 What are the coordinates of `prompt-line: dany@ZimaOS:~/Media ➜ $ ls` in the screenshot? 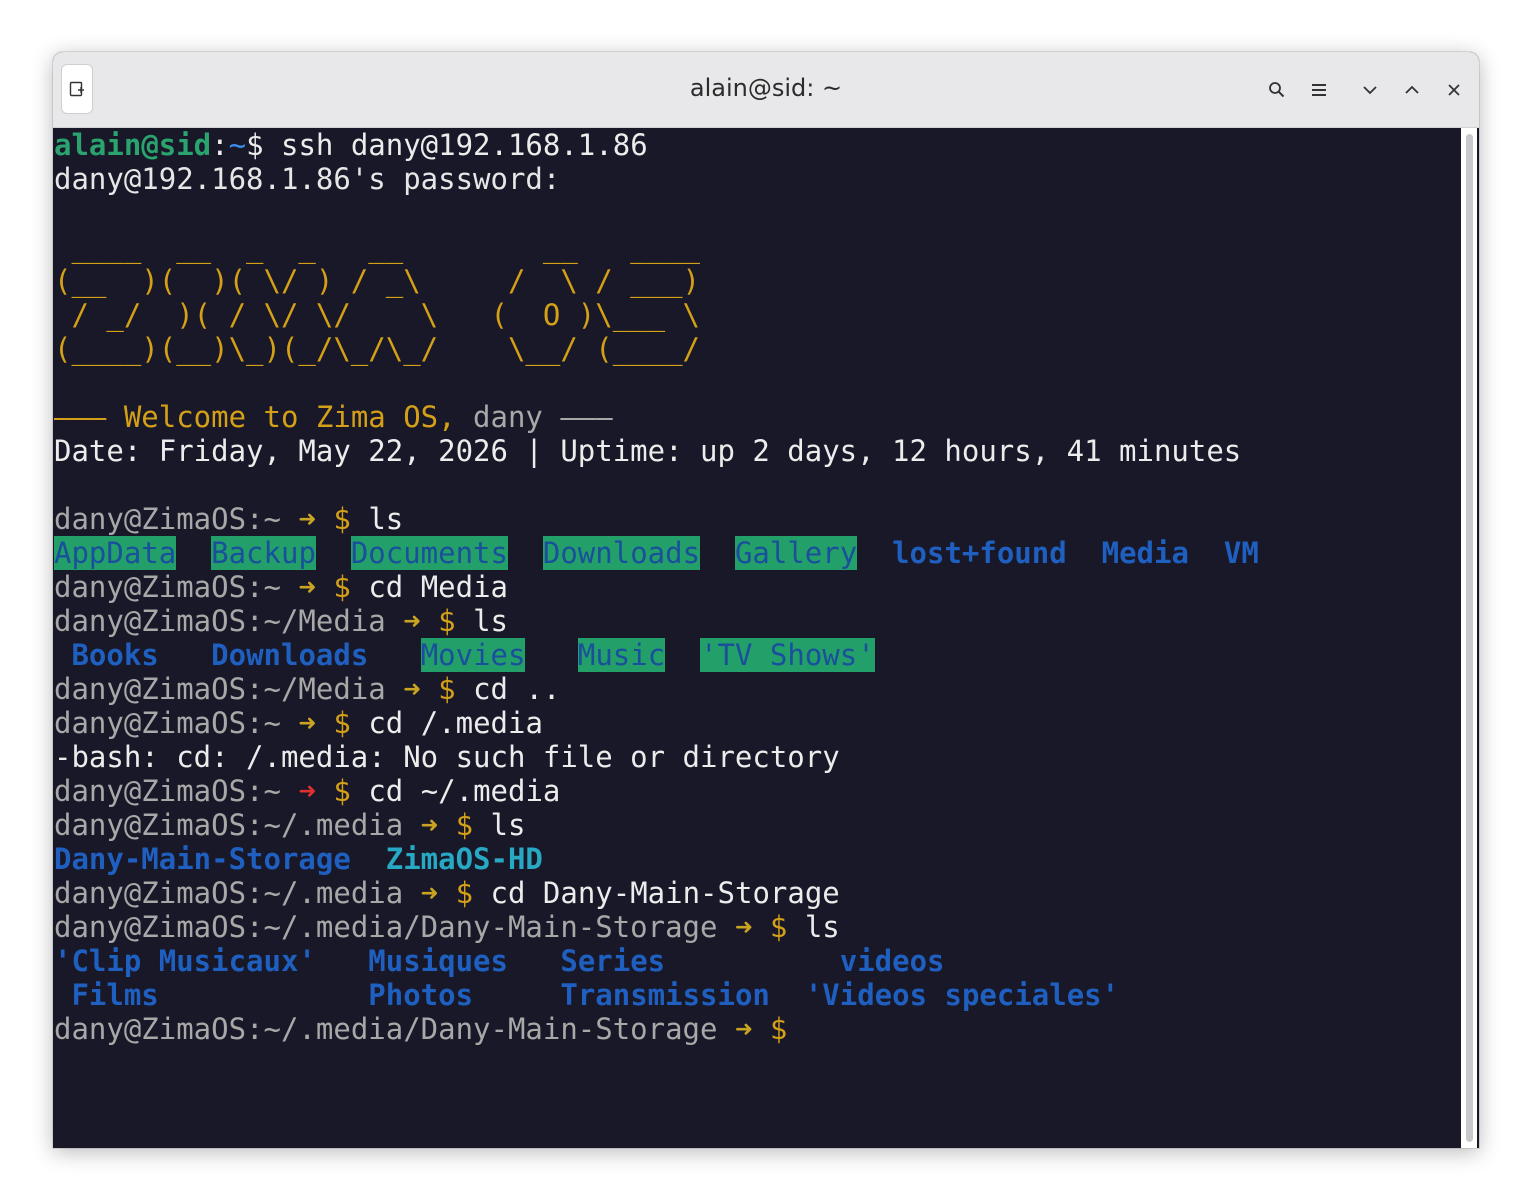 It's located at (756, 621).